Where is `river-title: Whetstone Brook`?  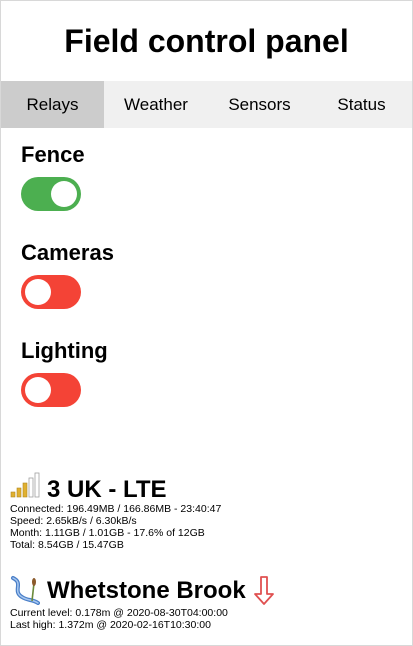 river-title: Whetstone Brook is located at coordinates (146, 590).